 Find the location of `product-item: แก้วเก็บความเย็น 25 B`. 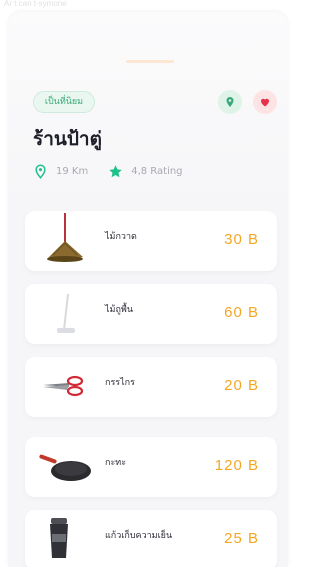

product-item: แก้วเก็บความเย็น 25 B is located at coordinates (151, 538).